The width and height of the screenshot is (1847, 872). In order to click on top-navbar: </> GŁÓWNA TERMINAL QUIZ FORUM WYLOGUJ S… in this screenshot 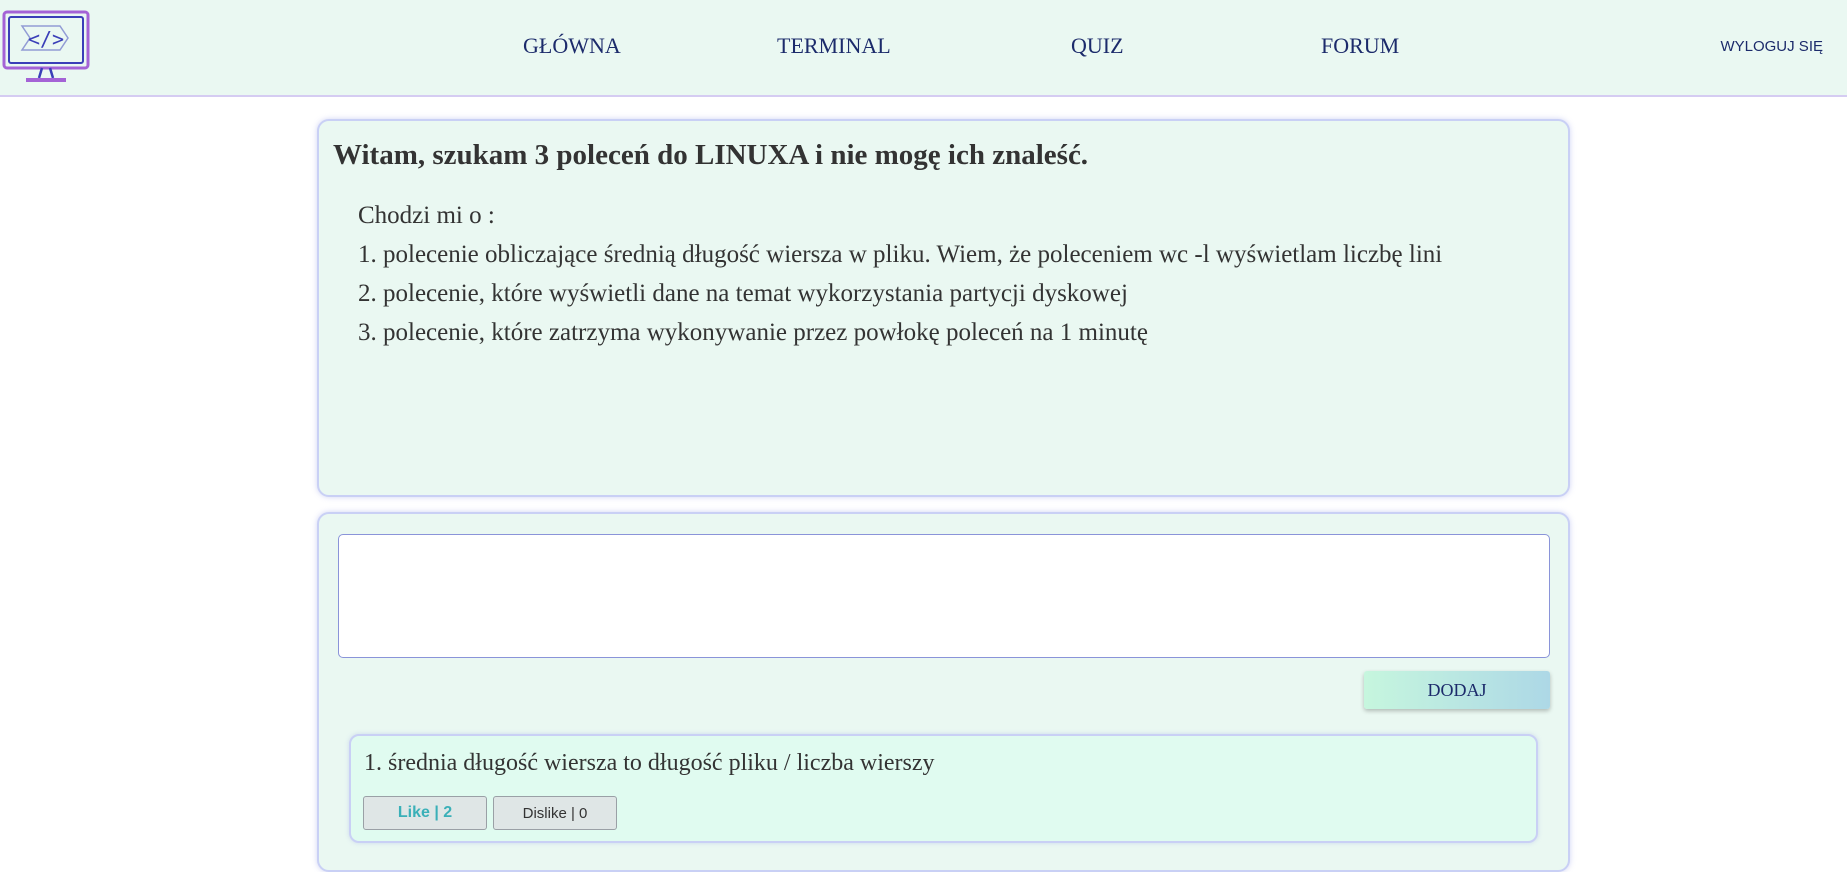, I will do `click(923, 48)`.